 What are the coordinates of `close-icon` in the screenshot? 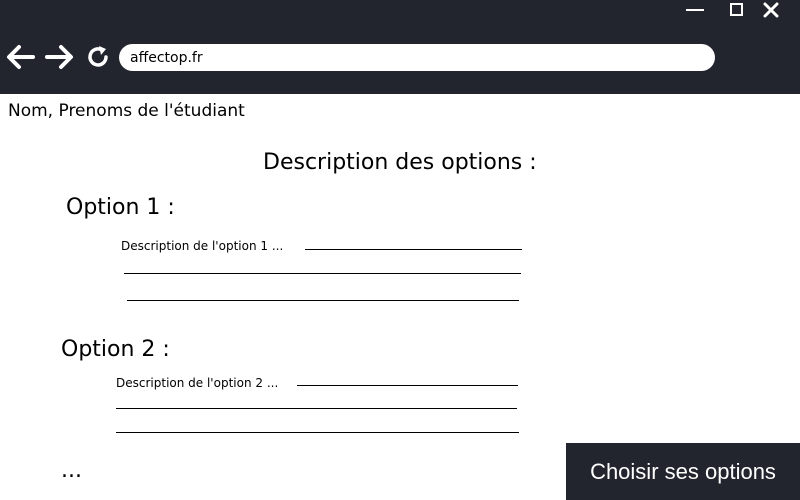 It's located at (771, 10).